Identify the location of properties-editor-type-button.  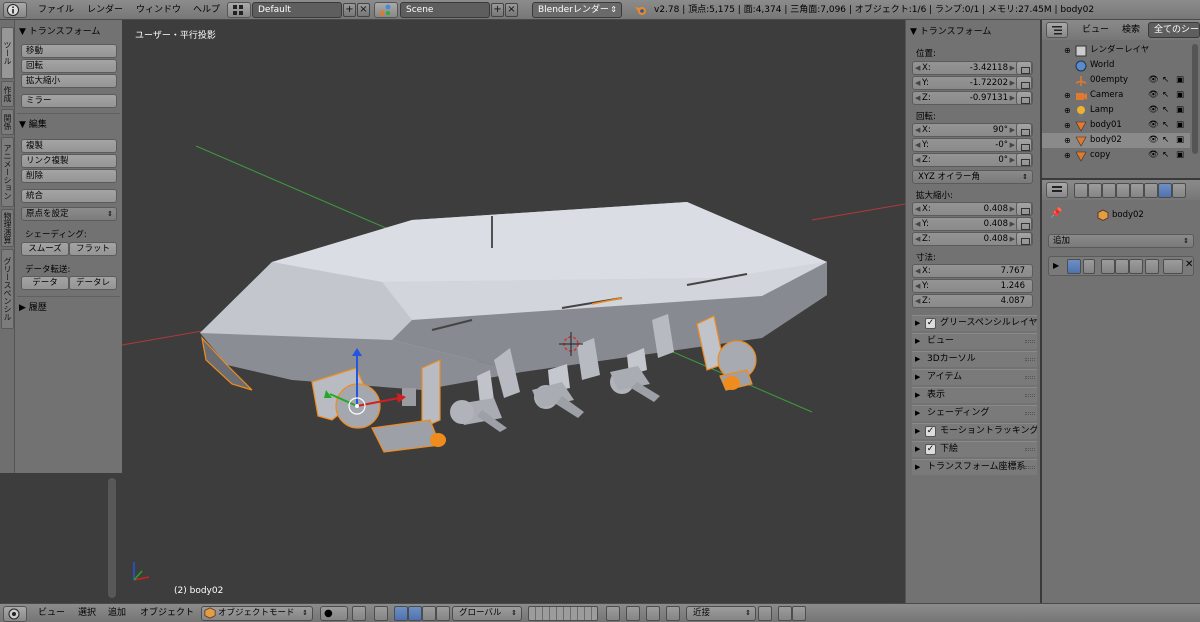
(1057, 190).